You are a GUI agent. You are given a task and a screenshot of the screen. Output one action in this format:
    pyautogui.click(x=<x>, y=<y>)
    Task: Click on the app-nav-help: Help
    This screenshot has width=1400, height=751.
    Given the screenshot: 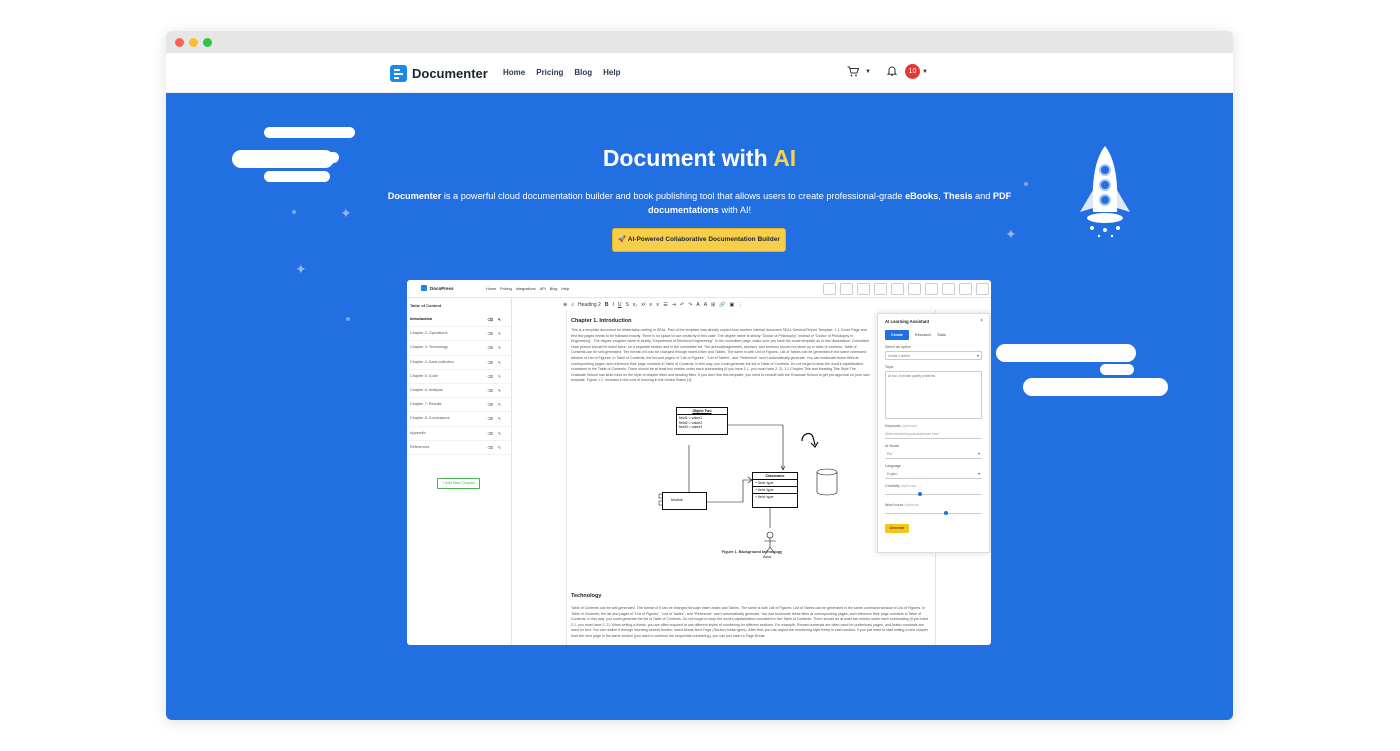 What is the action you would take?
    pyautogui.click(x=565, y=289)
    